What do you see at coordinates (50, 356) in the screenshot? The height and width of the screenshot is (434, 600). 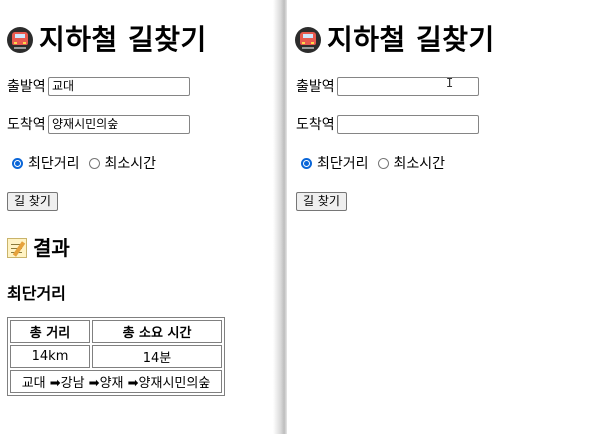 I see `cell-total-distance: 14km` at bounding box center [50, 356].